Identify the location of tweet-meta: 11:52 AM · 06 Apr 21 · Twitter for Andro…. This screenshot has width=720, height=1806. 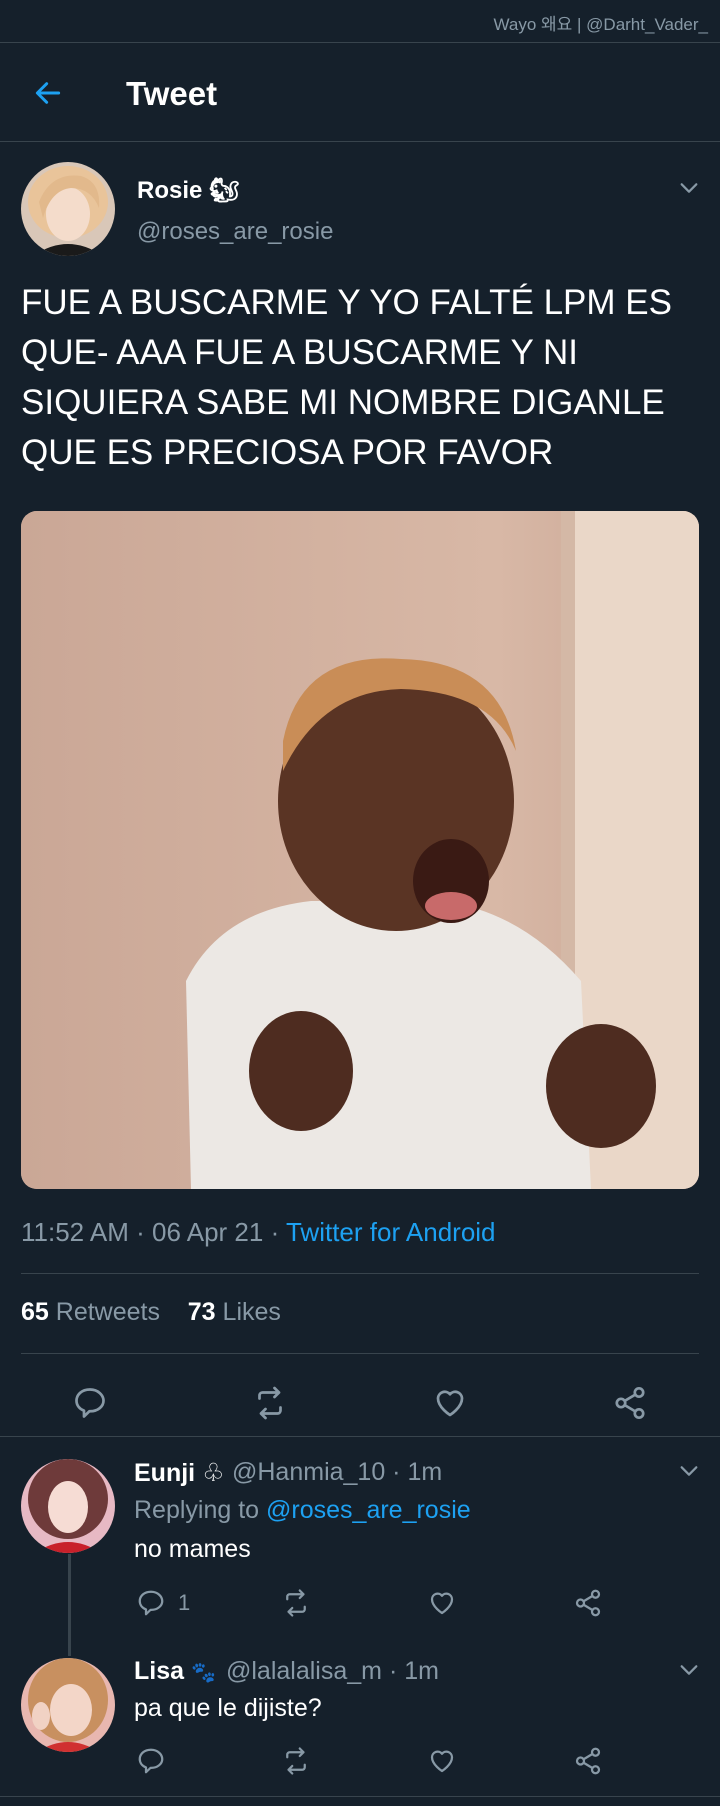
(258, 1232).